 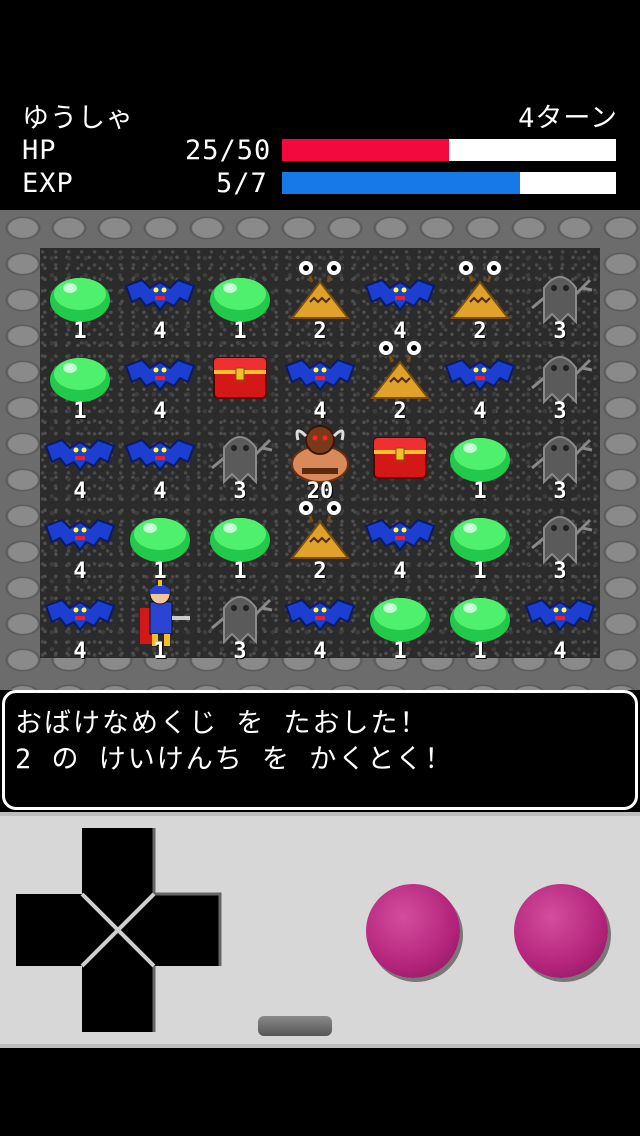 I want to click on a-button, so click(x=561, y=931).